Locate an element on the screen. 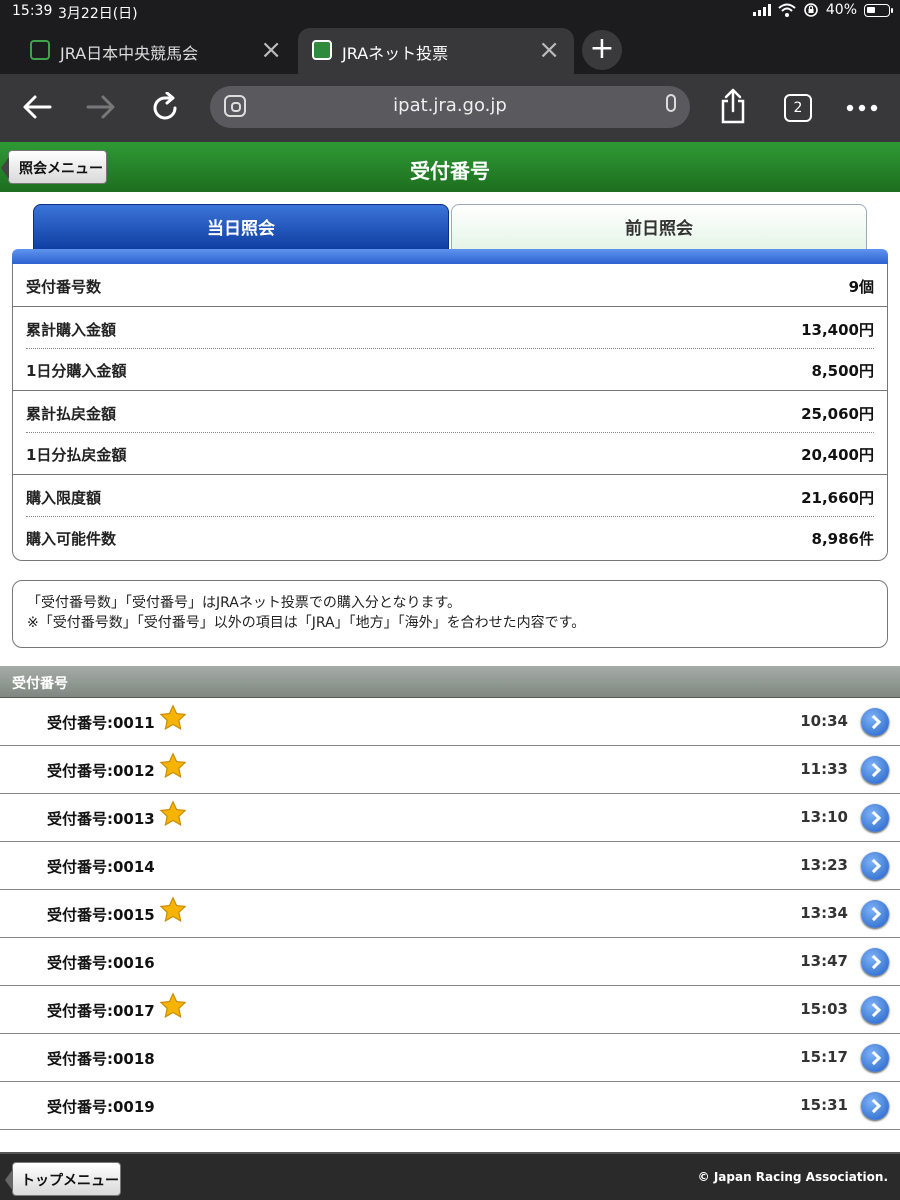 The height and width of the screenshot is (1200, 900). address-url: ipat.jra.go.jp is located at coordinates (450, 105).